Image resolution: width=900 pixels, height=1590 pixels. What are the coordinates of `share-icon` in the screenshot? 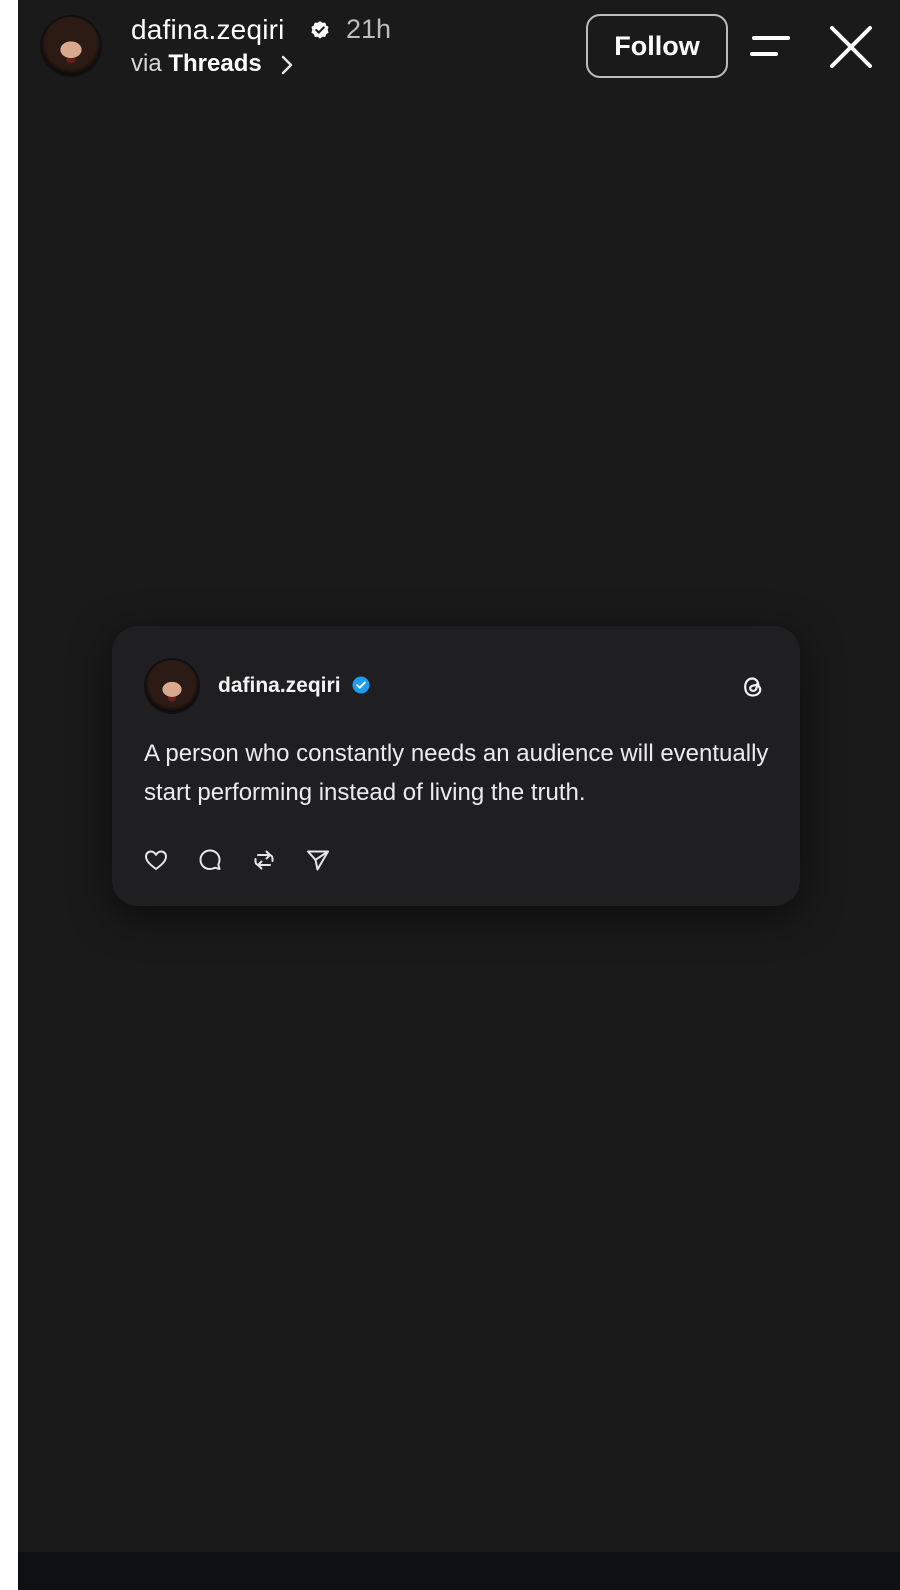 It's located at (318, 860).